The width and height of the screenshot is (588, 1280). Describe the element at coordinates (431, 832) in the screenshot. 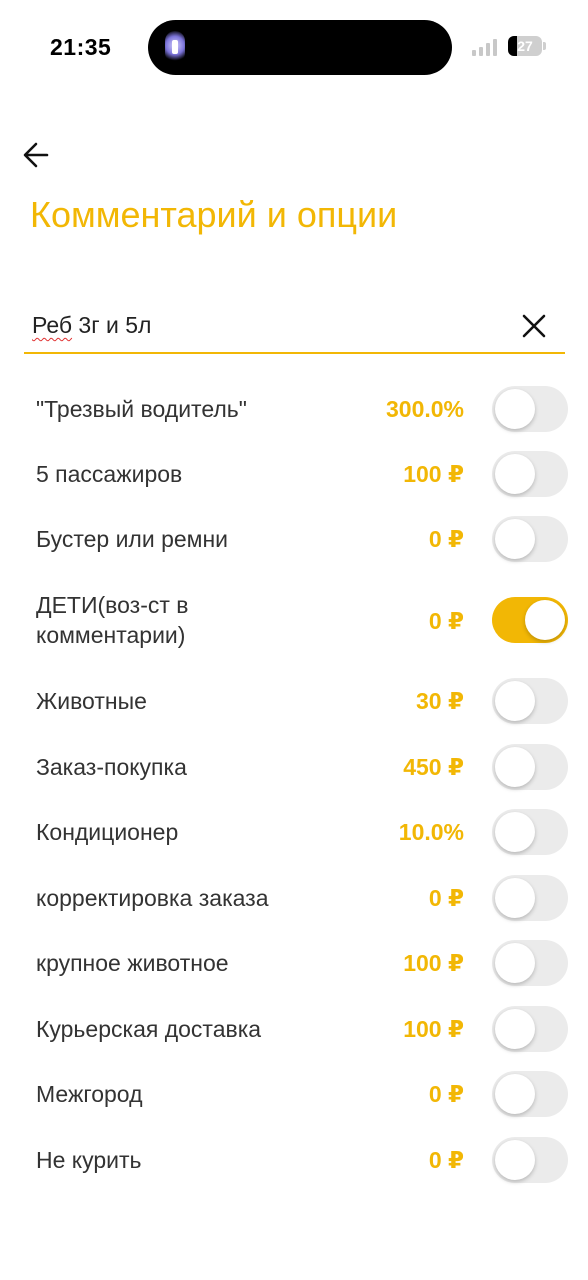

I see `option-price: 10.0%` at that location.